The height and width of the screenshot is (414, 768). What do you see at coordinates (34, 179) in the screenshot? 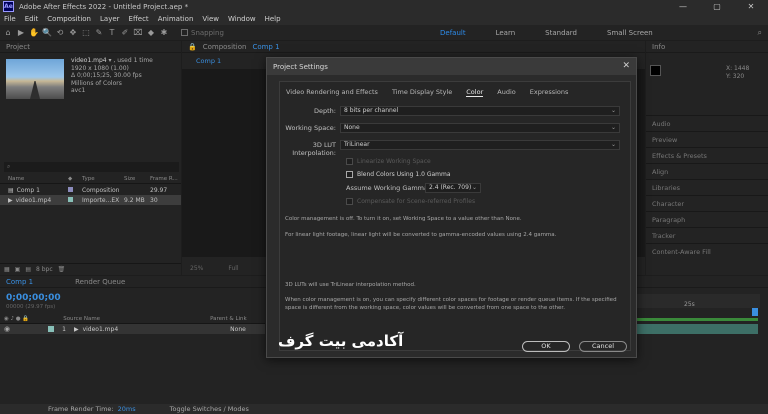
I see `column-name: Name` at bounding box center [34, 179].